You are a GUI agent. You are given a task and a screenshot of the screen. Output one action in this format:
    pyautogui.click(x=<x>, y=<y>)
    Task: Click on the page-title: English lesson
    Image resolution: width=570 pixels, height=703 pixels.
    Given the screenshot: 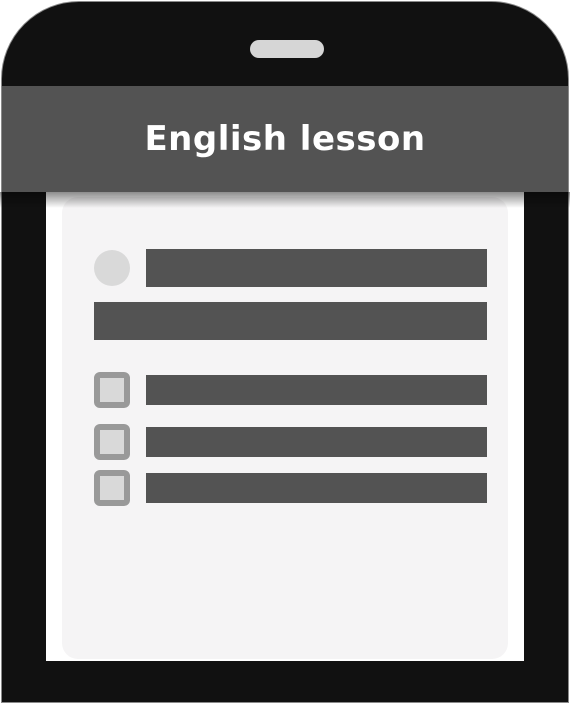 What is the action you would take?
    pyautogui.click(x=285, y=139)
    